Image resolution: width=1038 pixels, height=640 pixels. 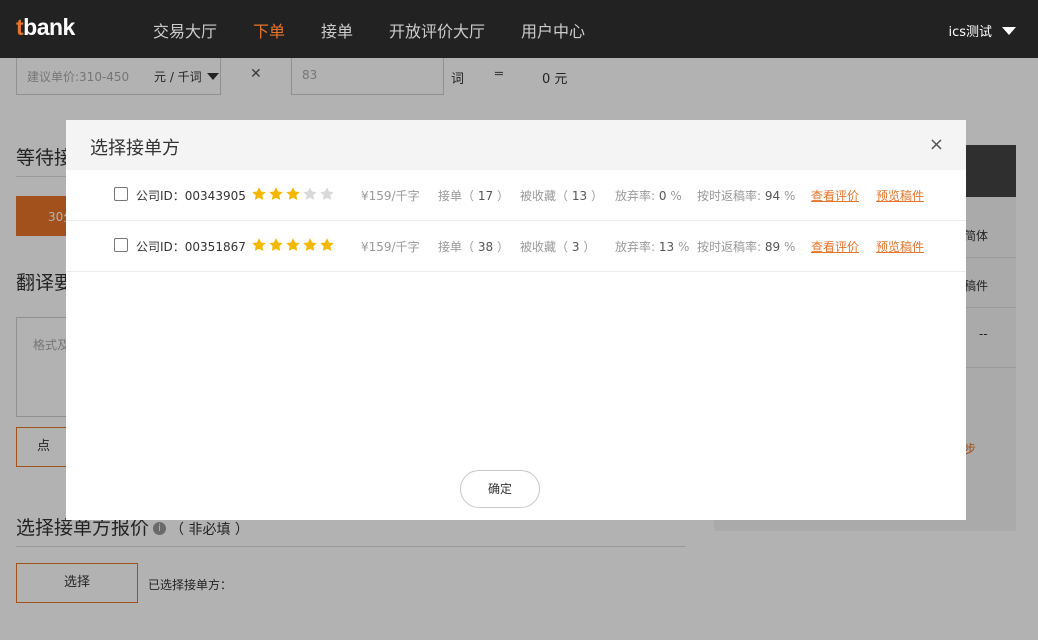 I want to click on orders-count: 接单（ 38 ）, so click(x=473, y=246).